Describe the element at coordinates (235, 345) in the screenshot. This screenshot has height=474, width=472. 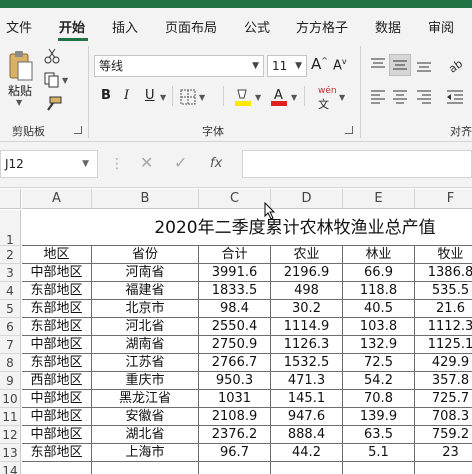
I see `data-cell: 2750.9` at that location.